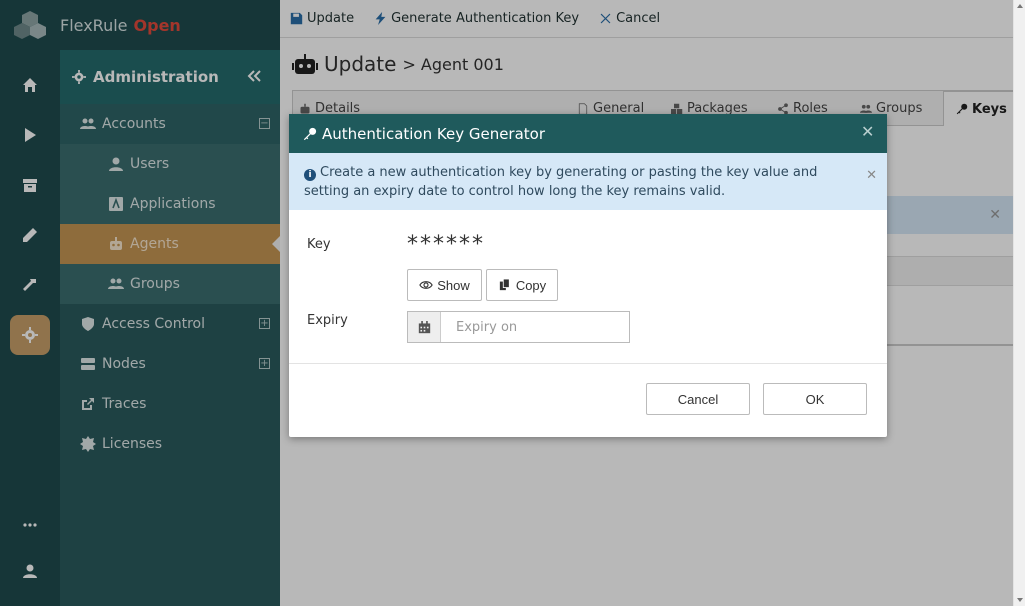 Image resolution: width=1025 pixels, height=606 pixels. What do you see at coordinates (588, 363) in the screenshot?
I see `dialog-divider` at bounding box center [588, 363].